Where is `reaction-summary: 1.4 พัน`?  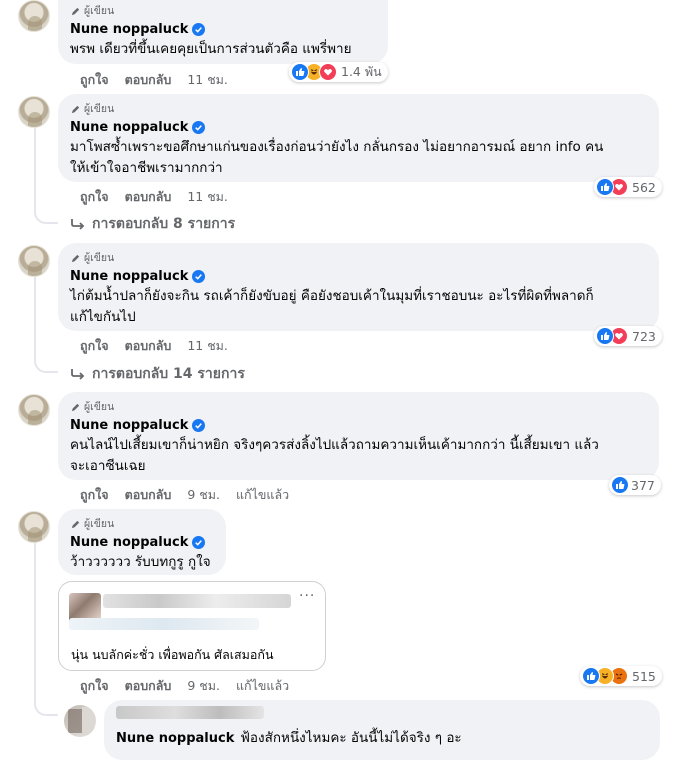 reaction-summary: 1.4 พัน is located at coordinates (338, 72).